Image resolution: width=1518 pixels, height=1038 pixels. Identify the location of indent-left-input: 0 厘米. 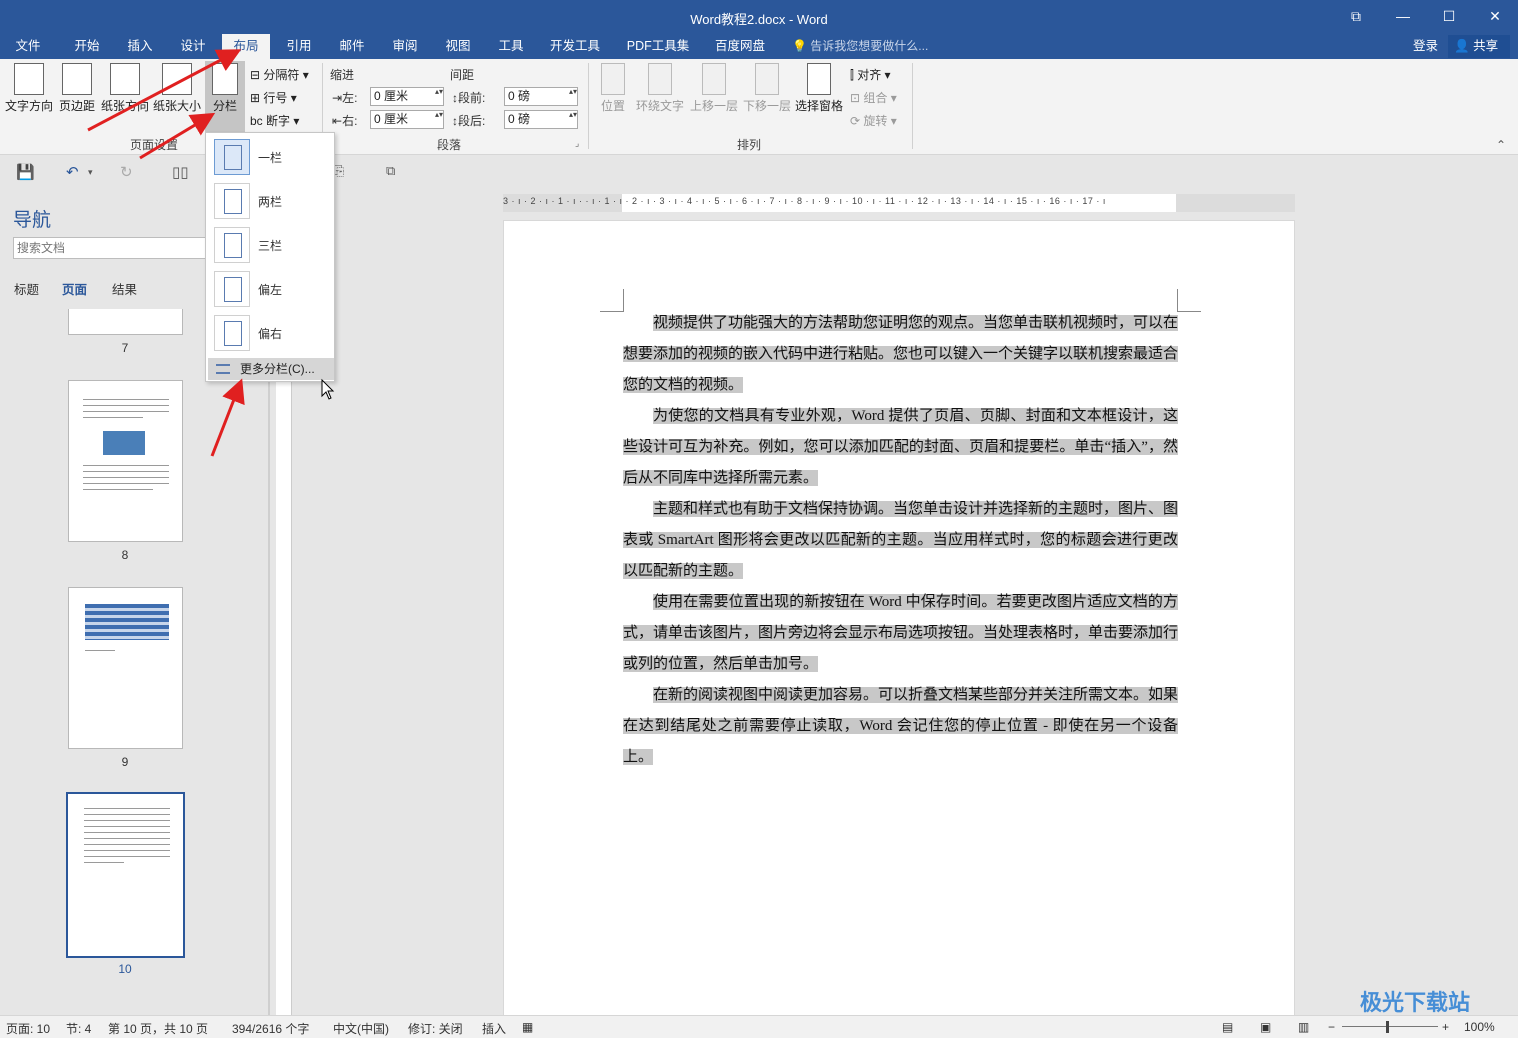
(407, 96).